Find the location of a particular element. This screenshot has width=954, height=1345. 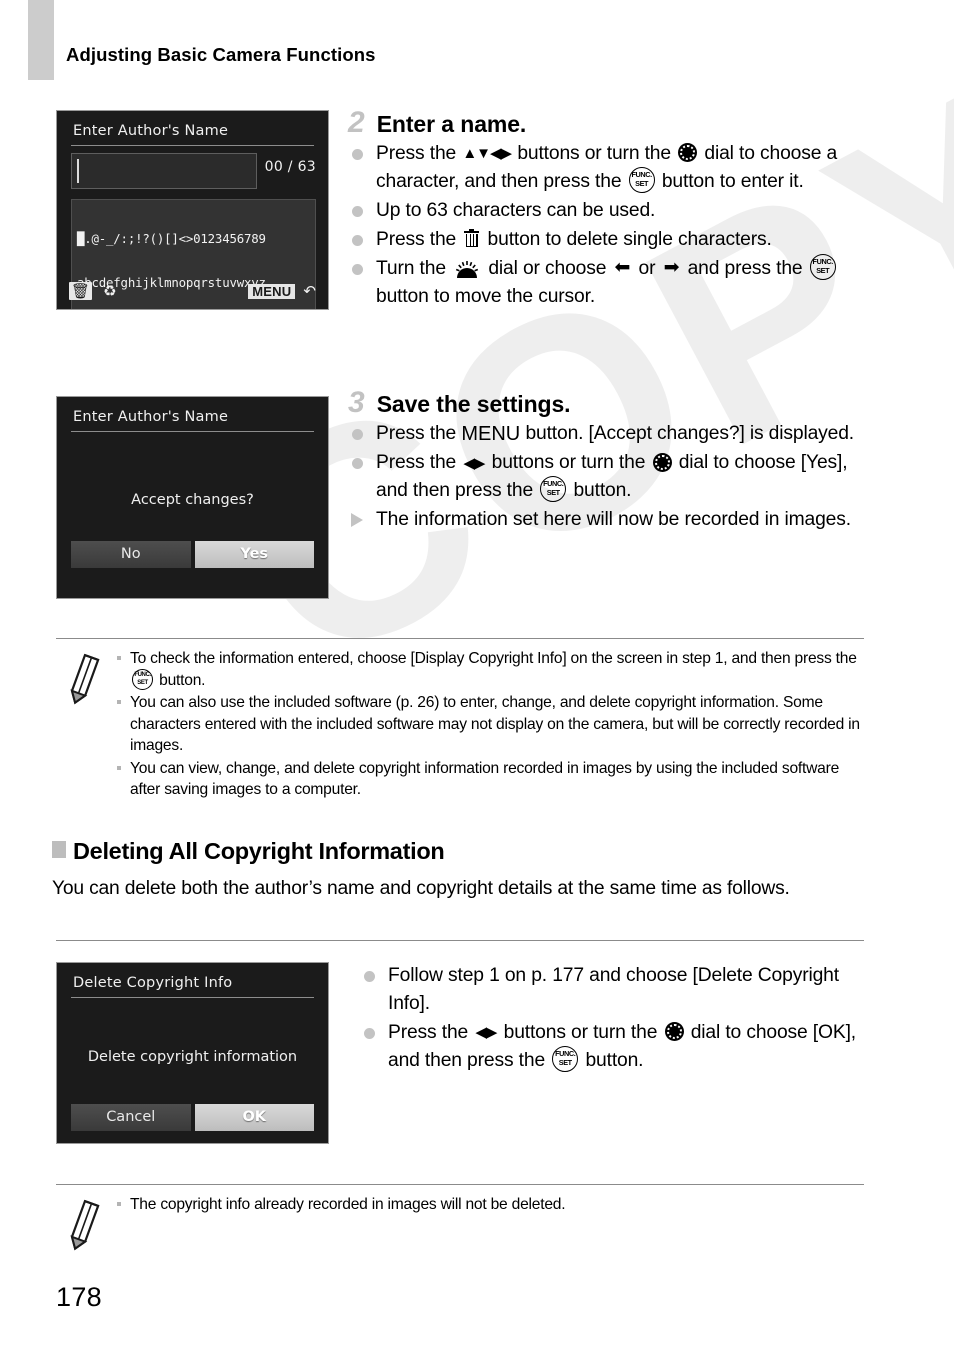

list-item: Up to 63 characters can be used. is located at coordinates (613, 211).